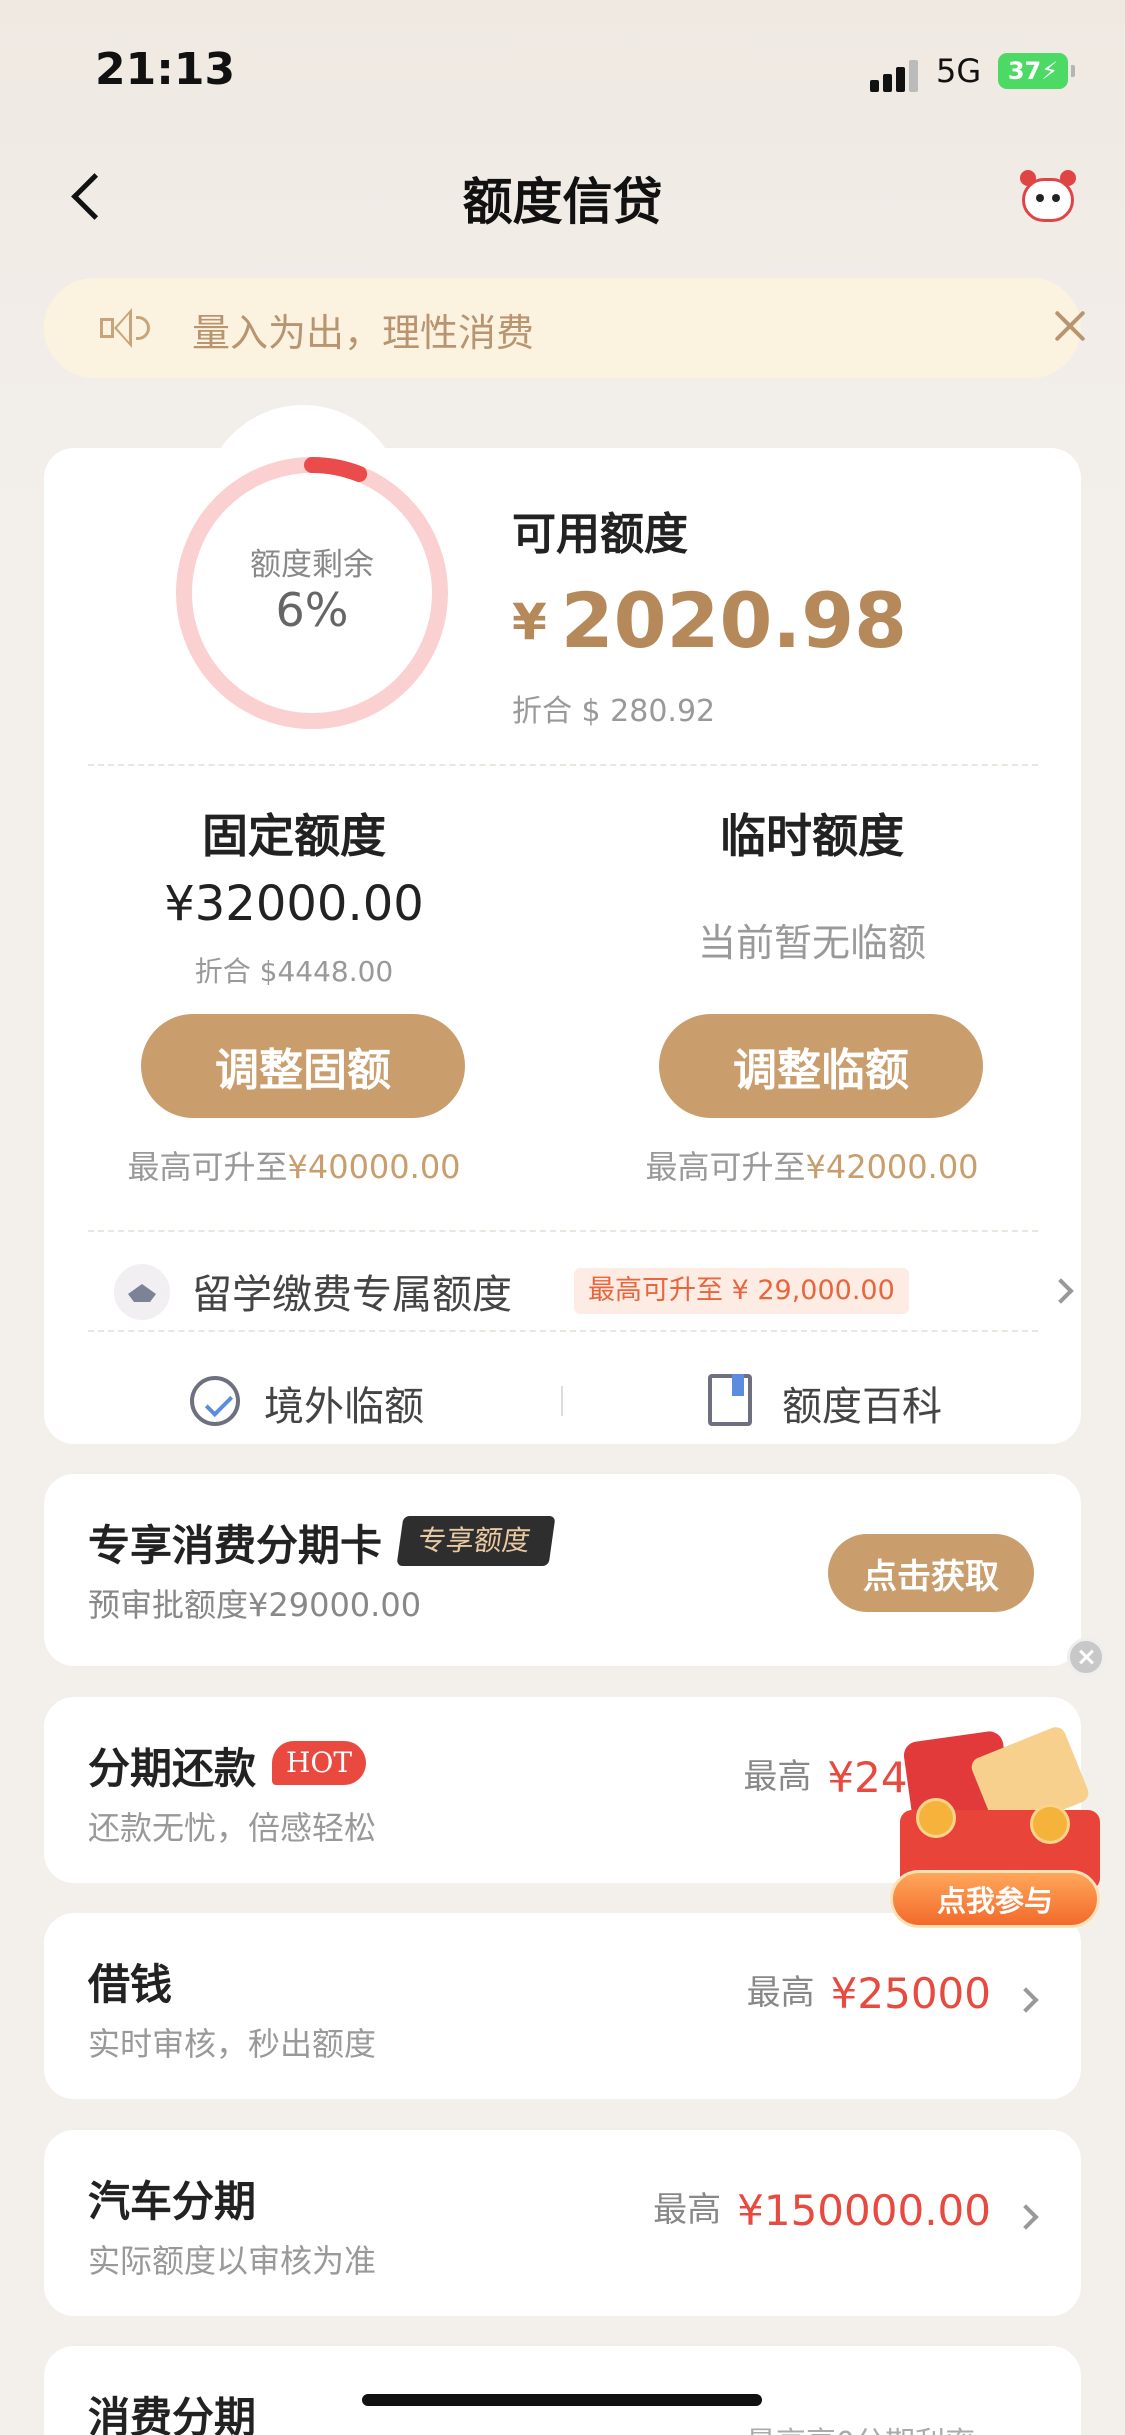 This screenshot has width=1125, height=2435. Describe the element at coordinates (215, 1401) in the screenshot. I see `overseas-icon` at that location.